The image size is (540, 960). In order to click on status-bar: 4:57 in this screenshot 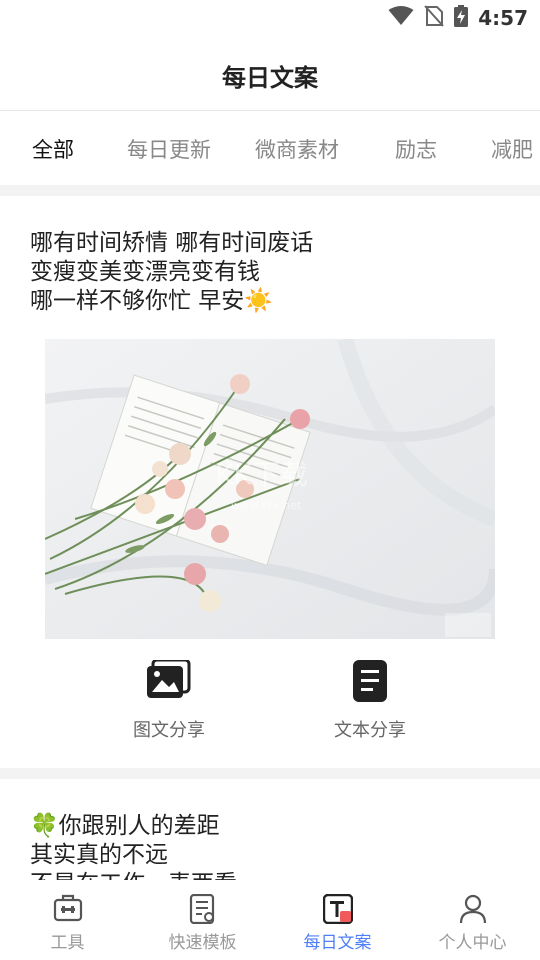, I will do `click(270, 18)`.